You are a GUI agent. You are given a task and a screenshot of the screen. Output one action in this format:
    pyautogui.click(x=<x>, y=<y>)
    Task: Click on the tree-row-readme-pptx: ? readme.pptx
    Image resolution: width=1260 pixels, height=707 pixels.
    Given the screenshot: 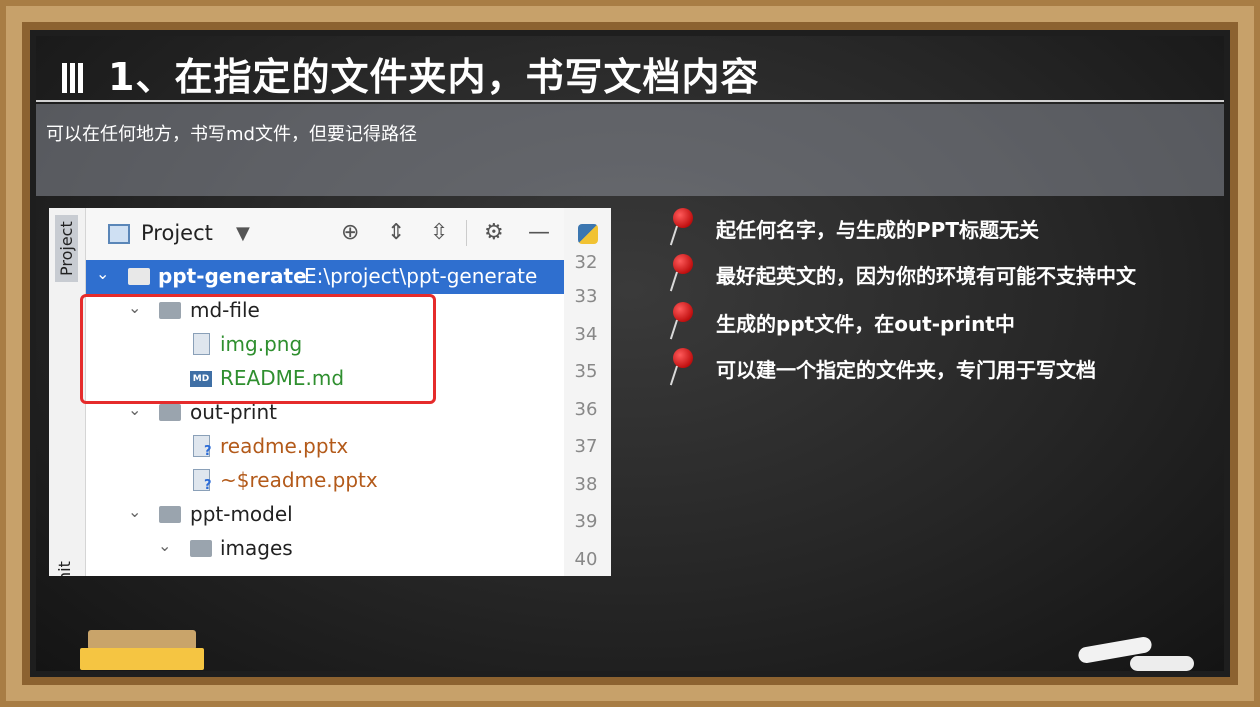 What is the action you would take?
    pyautogui.click(x=325, y=447)
    